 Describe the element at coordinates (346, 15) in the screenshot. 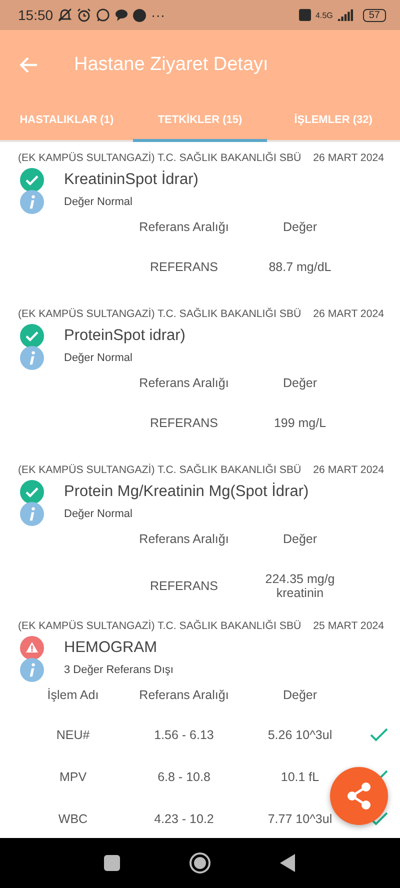

I see `signal-icon` at that location.